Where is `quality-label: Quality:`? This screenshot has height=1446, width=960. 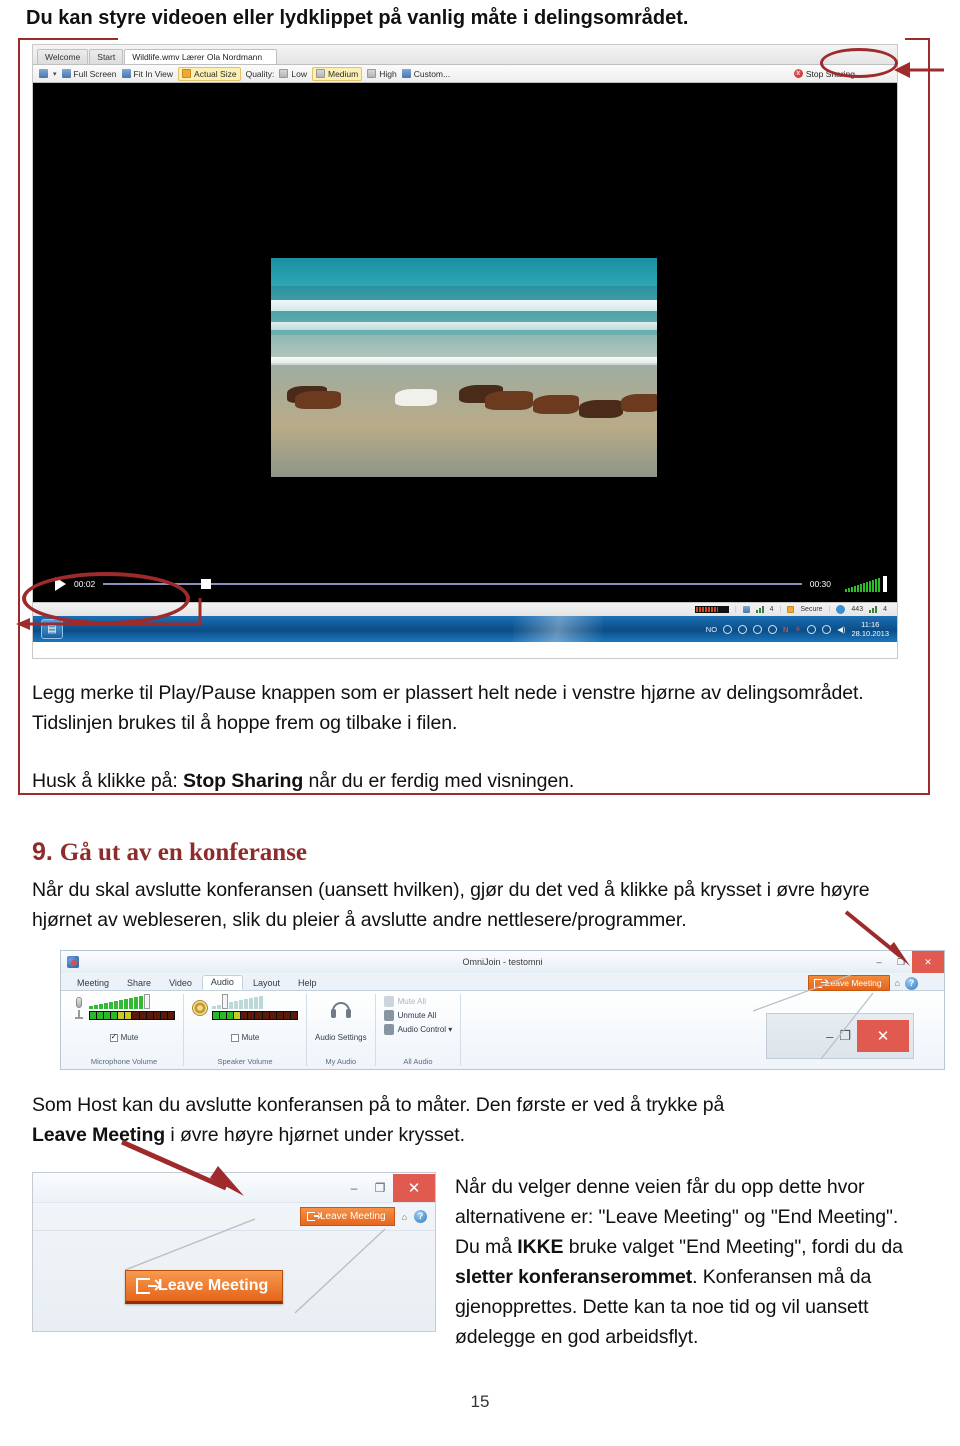 quality-label: Quality: is located at coordinates (260, 73).